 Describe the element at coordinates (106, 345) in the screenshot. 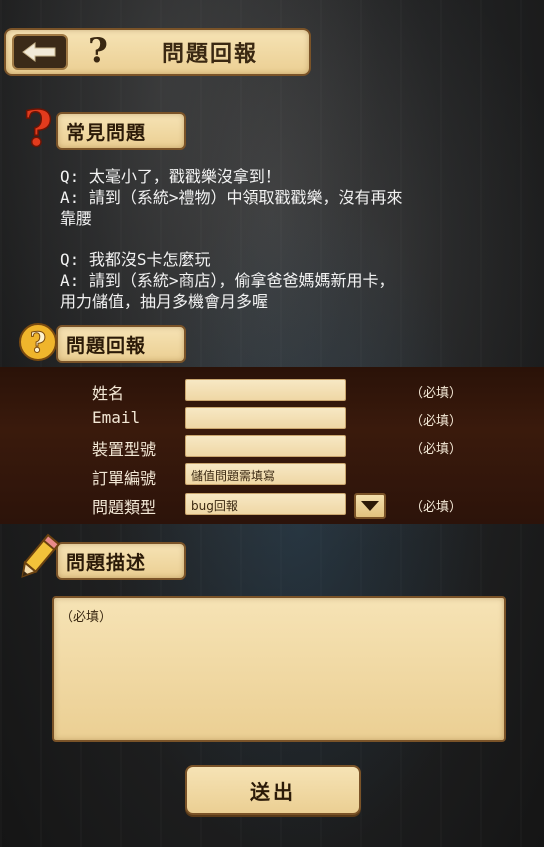

I see `report-section-title: 問題回報` at that location.